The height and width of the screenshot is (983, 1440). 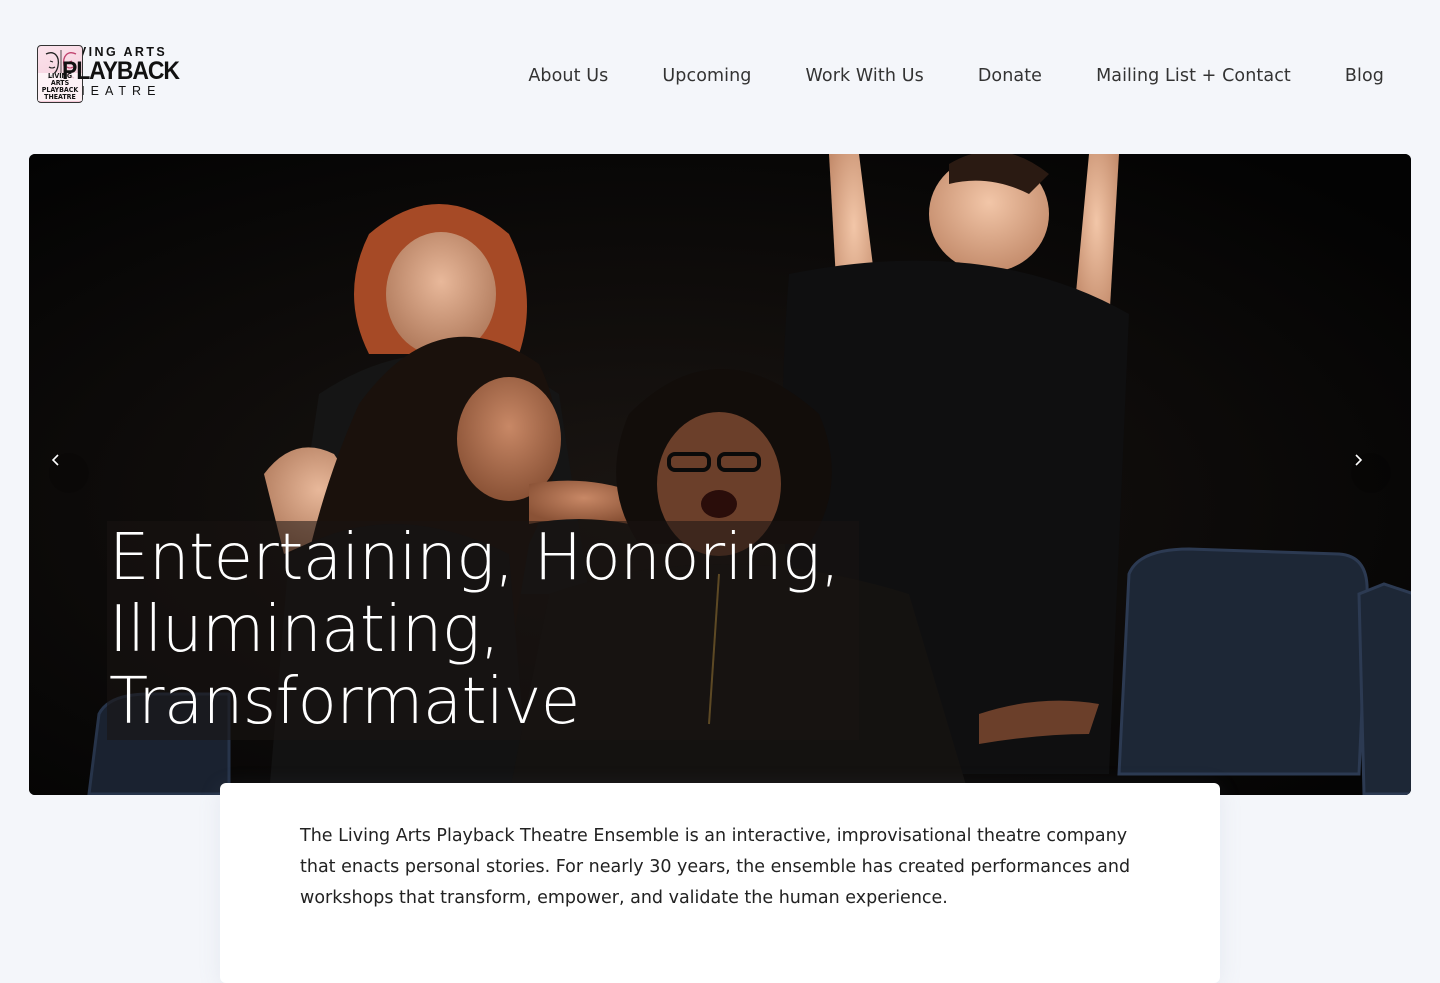 What do you see at coordinates (1359, 460) in the screenshot?
I see `chevron-right-icon` at bounding box center [1359, 460].